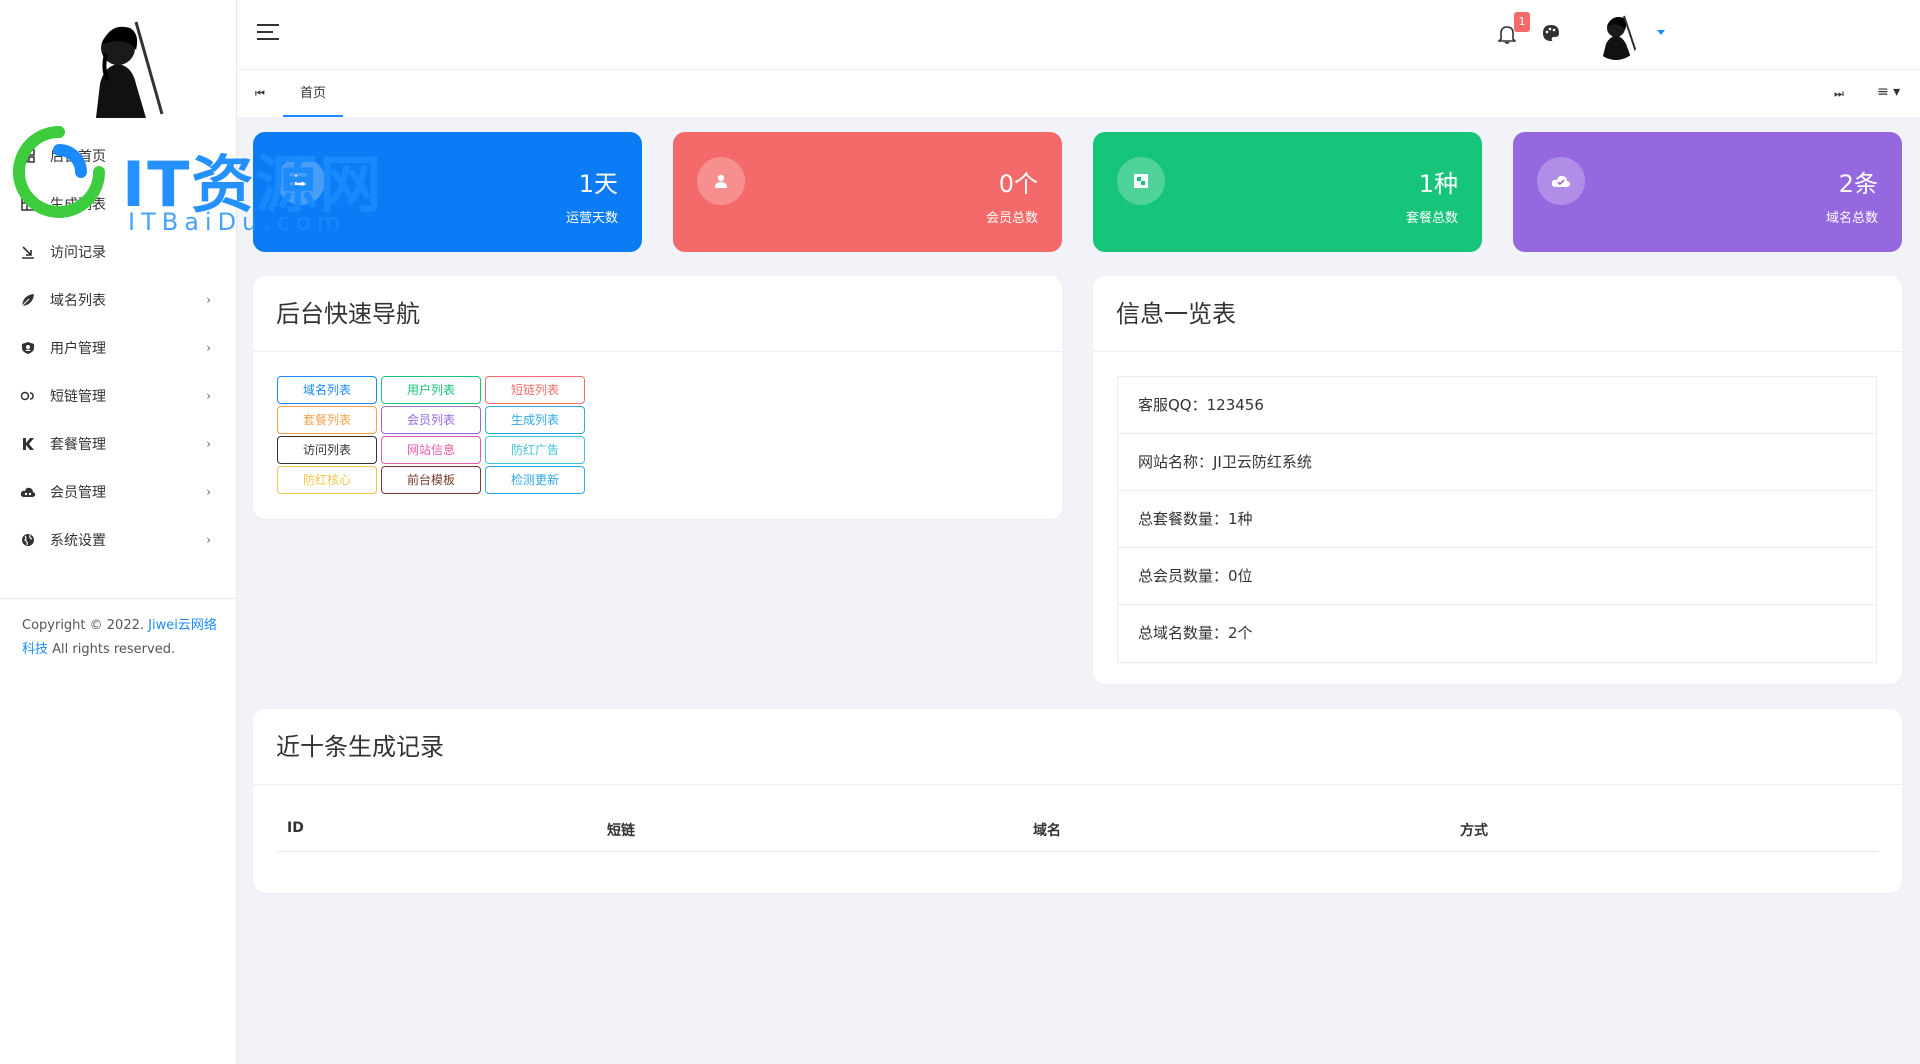 Image resolution: width=1920 pixels, height=1064 pixels. What do you see at coordinates (431, 420) in the screenshot?
I see `nav-button-member-list: 会员列表` at bounding box center [431, 420].